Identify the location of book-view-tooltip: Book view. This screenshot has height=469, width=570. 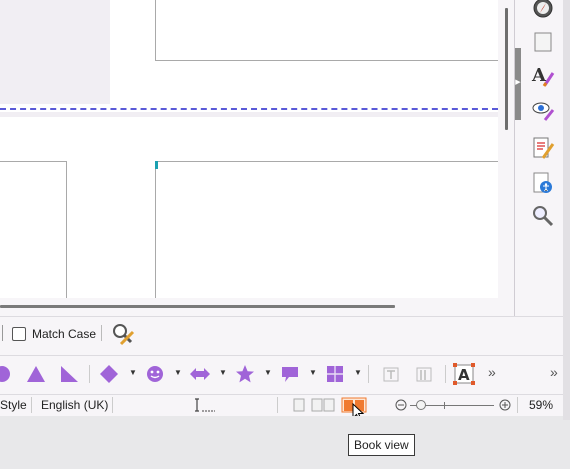
(381, 445).